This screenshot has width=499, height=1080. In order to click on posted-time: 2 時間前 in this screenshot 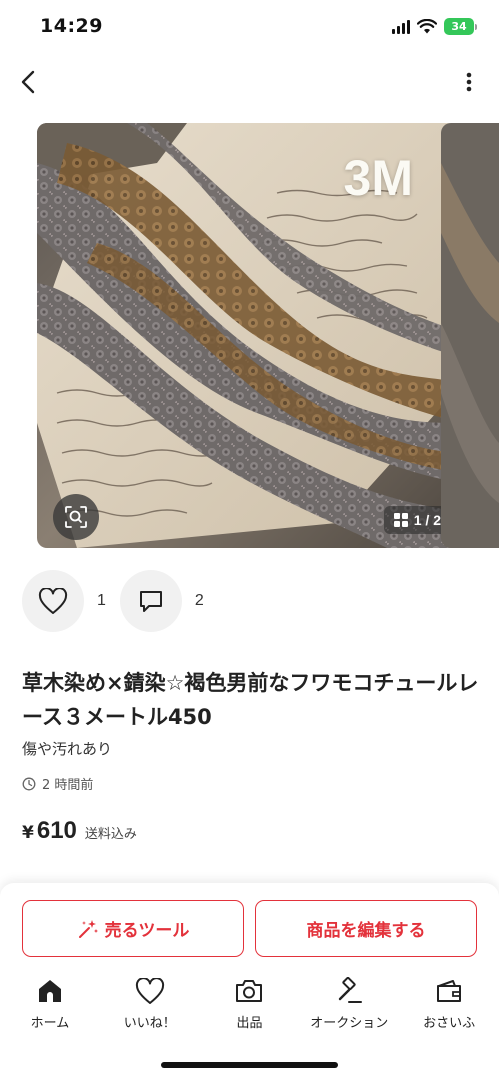, I will do `click(57, 783)`.